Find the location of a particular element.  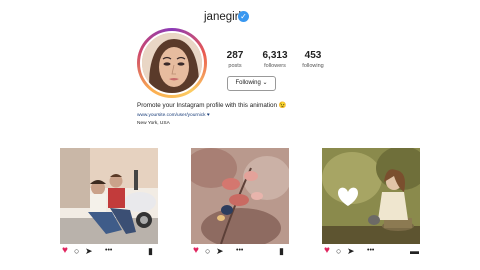

stat-posts-label: posts is located at coordinates (235, 66).